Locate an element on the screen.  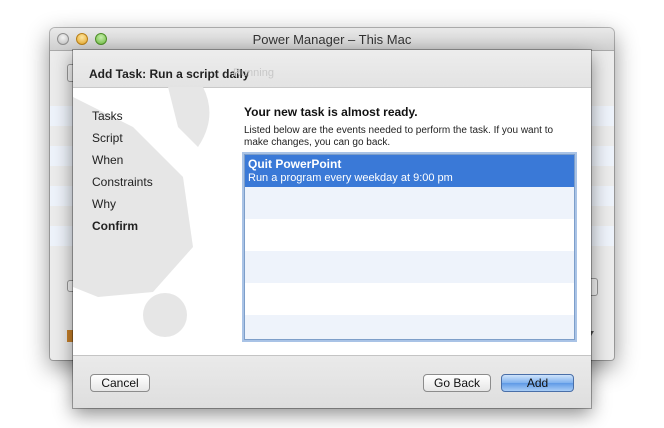
task-name: Quit PowerPoint is located at coordinates (295, 164).